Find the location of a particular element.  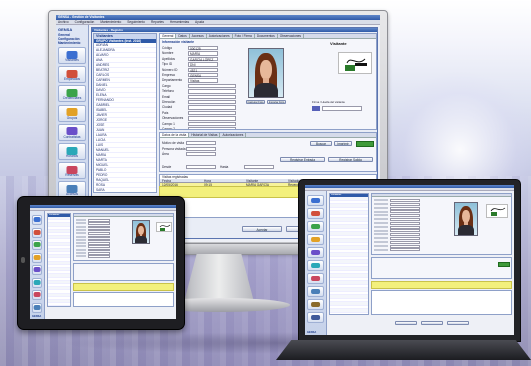

form-tab-5: Documentos is located at coordinates (266, 36).